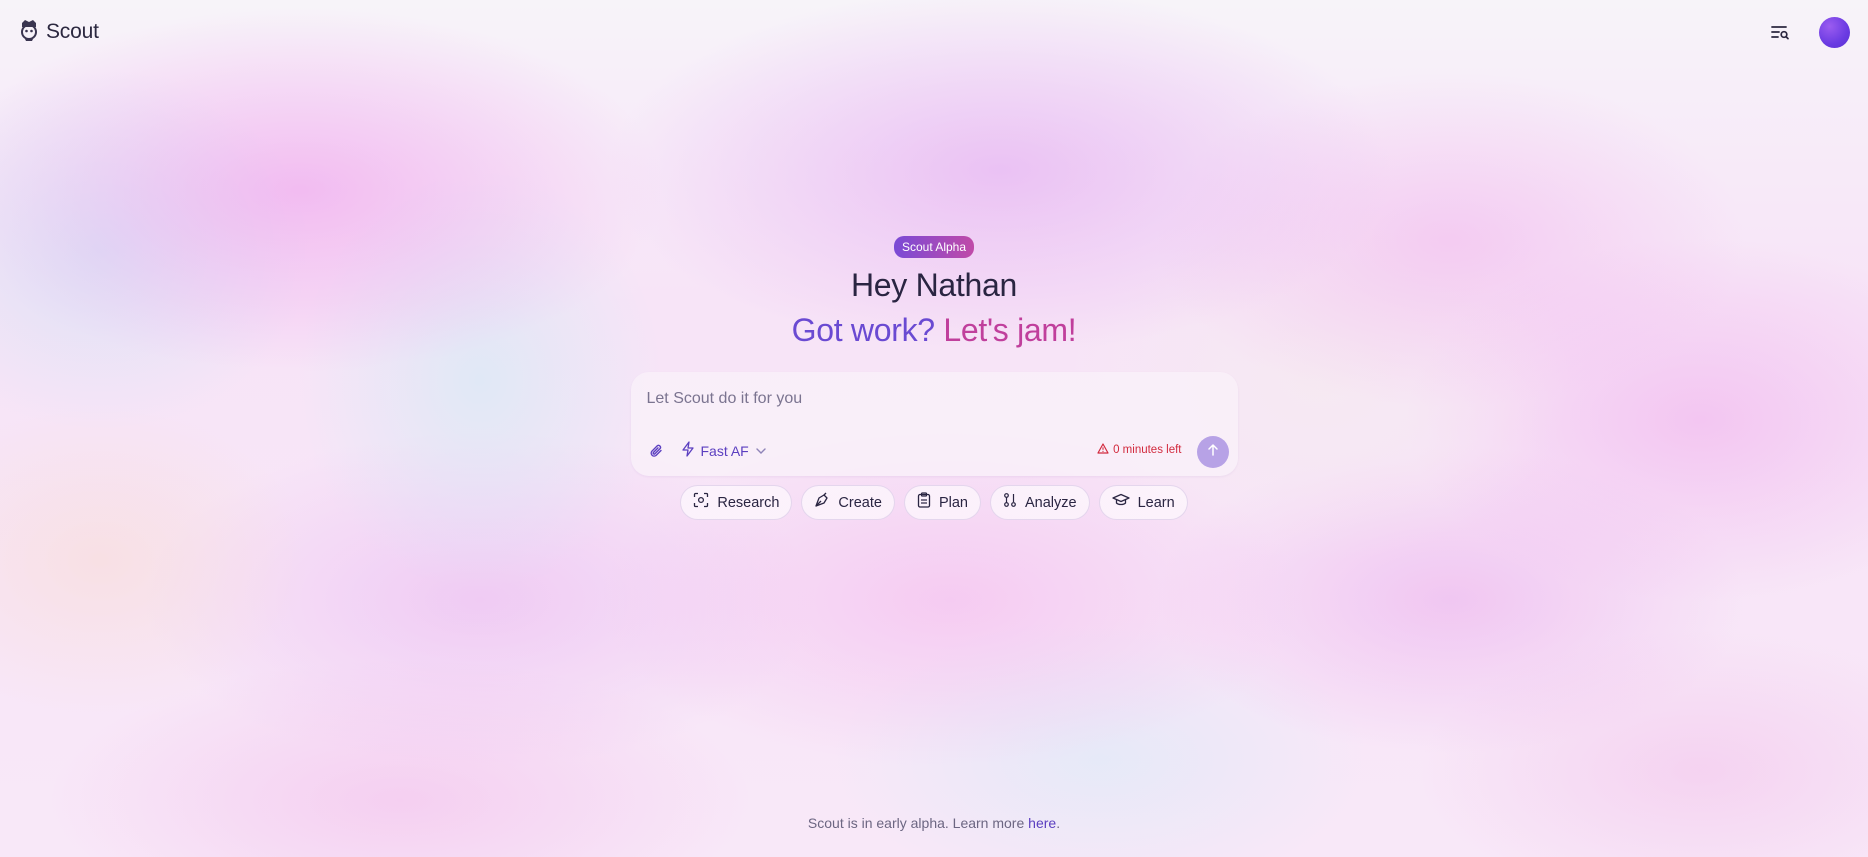 The image size is (1868, 857). What do you see at coordinates (761, 451) in the screenshot?
I see `chevron-down-icon` at bounding box center [761, 451].